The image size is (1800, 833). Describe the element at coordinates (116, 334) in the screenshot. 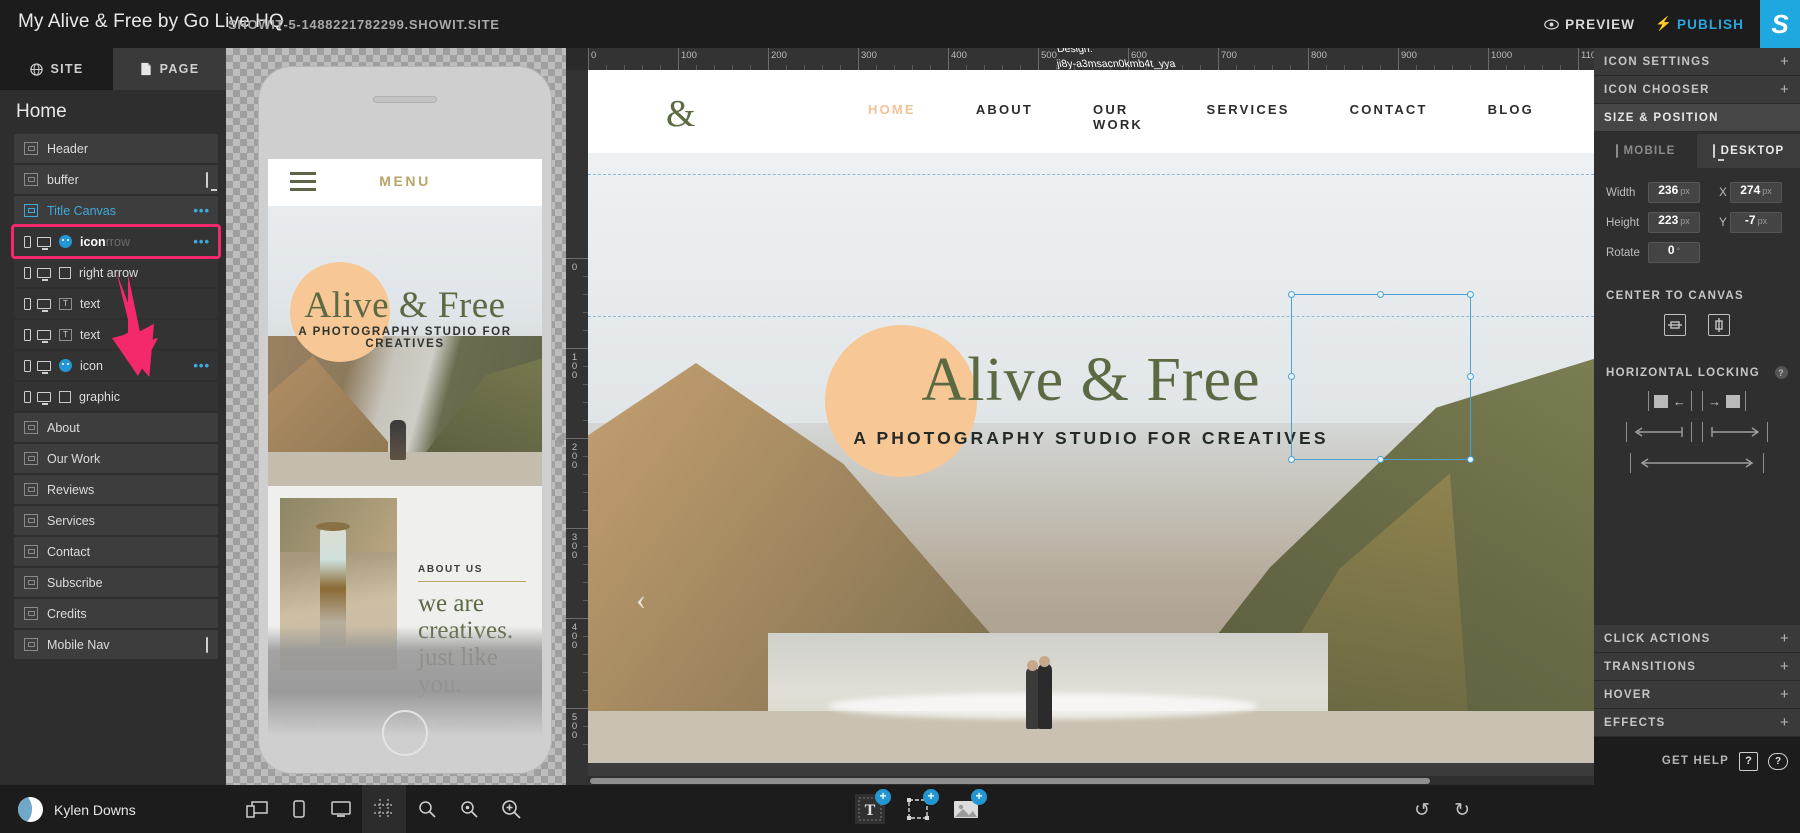

I see `layer-row-text-2: T text` at that location.